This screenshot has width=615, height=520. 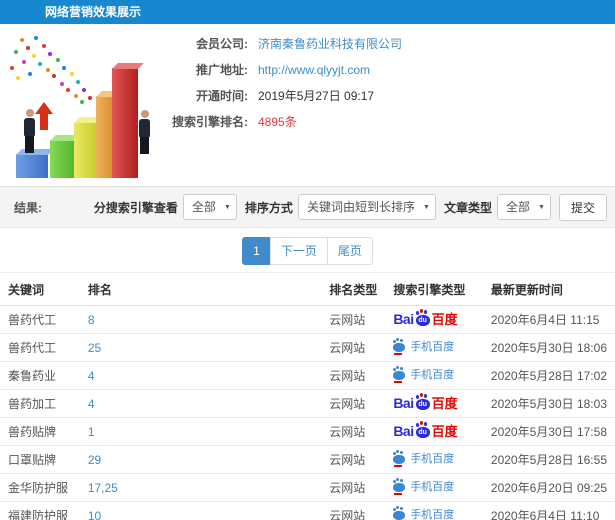 I want to click on next-page-button: 下一页, so click(x=298, y=251).